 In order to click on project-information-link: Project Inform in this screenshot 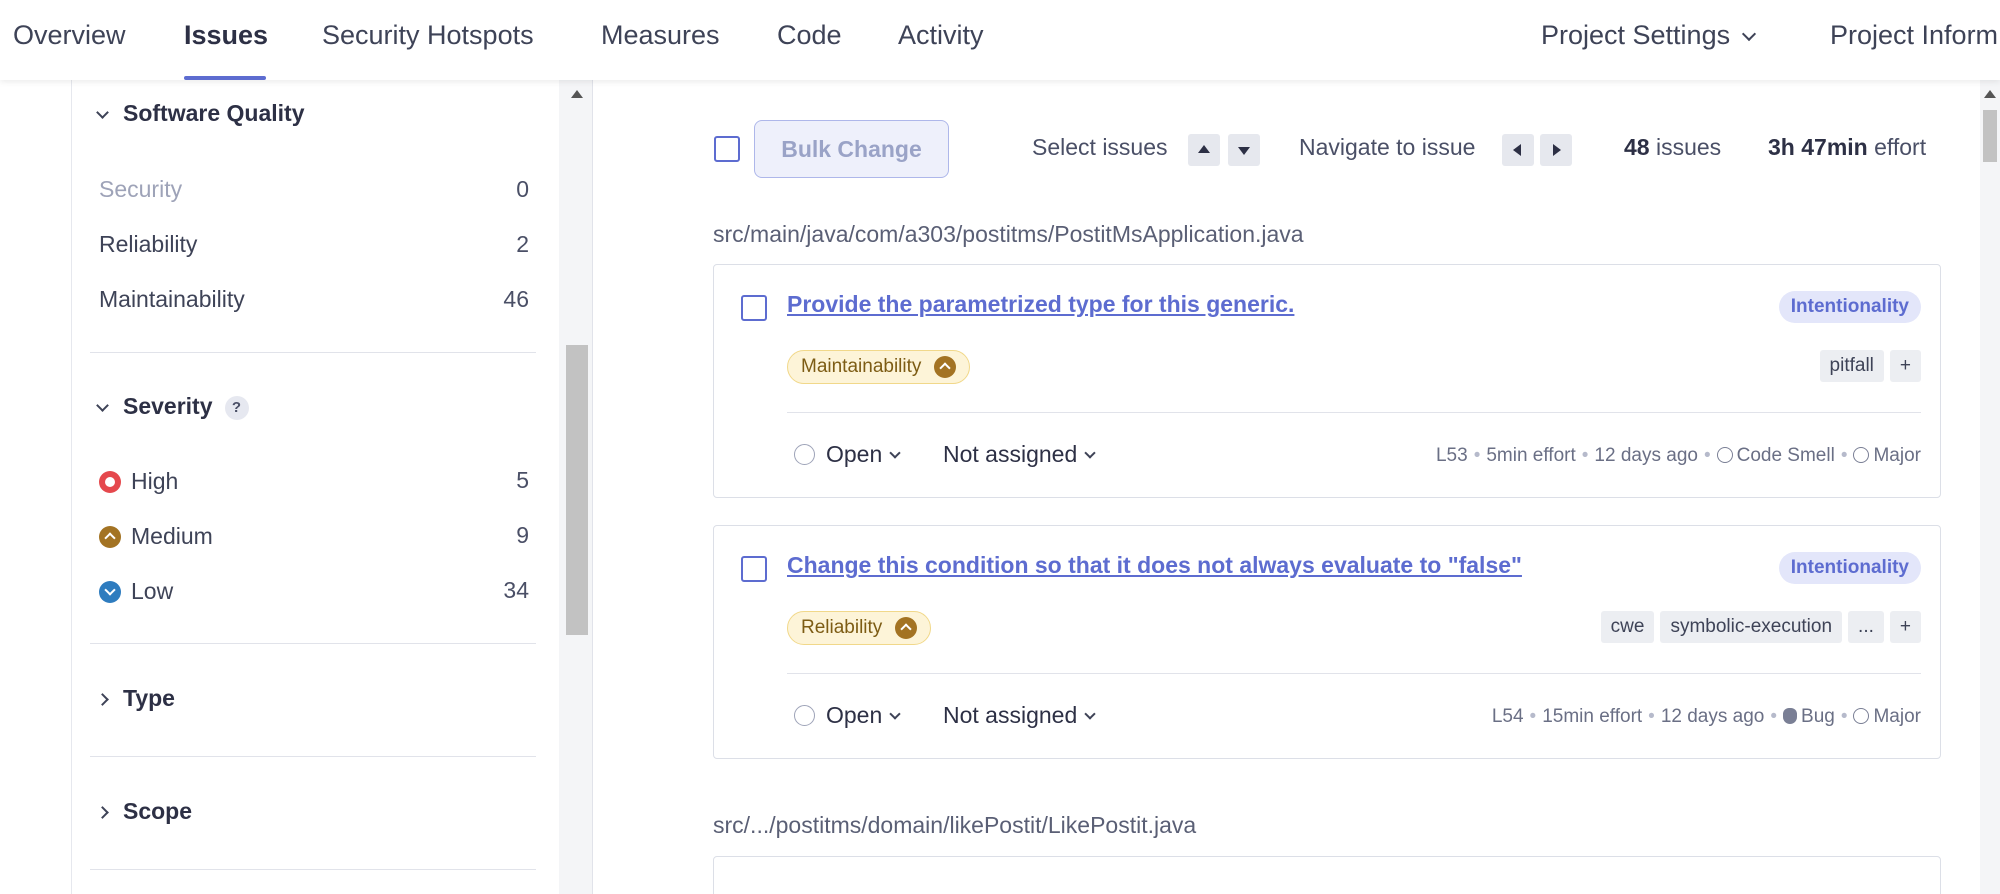, I will do `click(1914, 35)`.